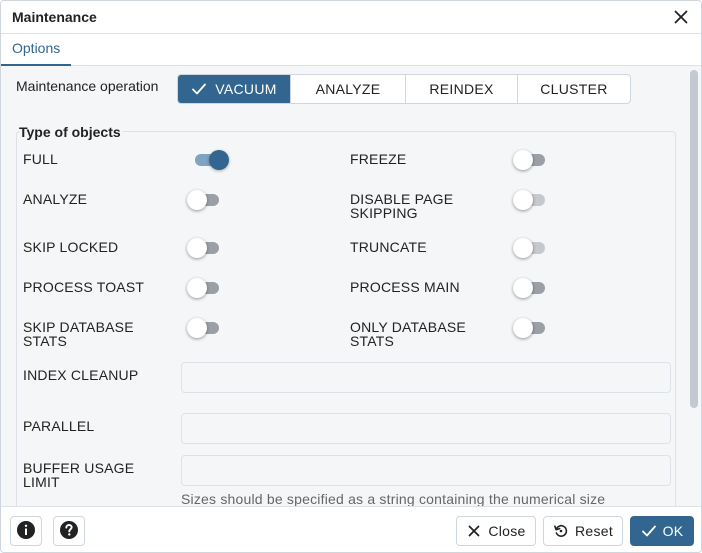 This screenshot has height=553, width=702. What do you see at coordinates (71, 247) in the screenshot?
I see `skip-locked-label: SKIP LOCKED` at bounding box center [71, 247].